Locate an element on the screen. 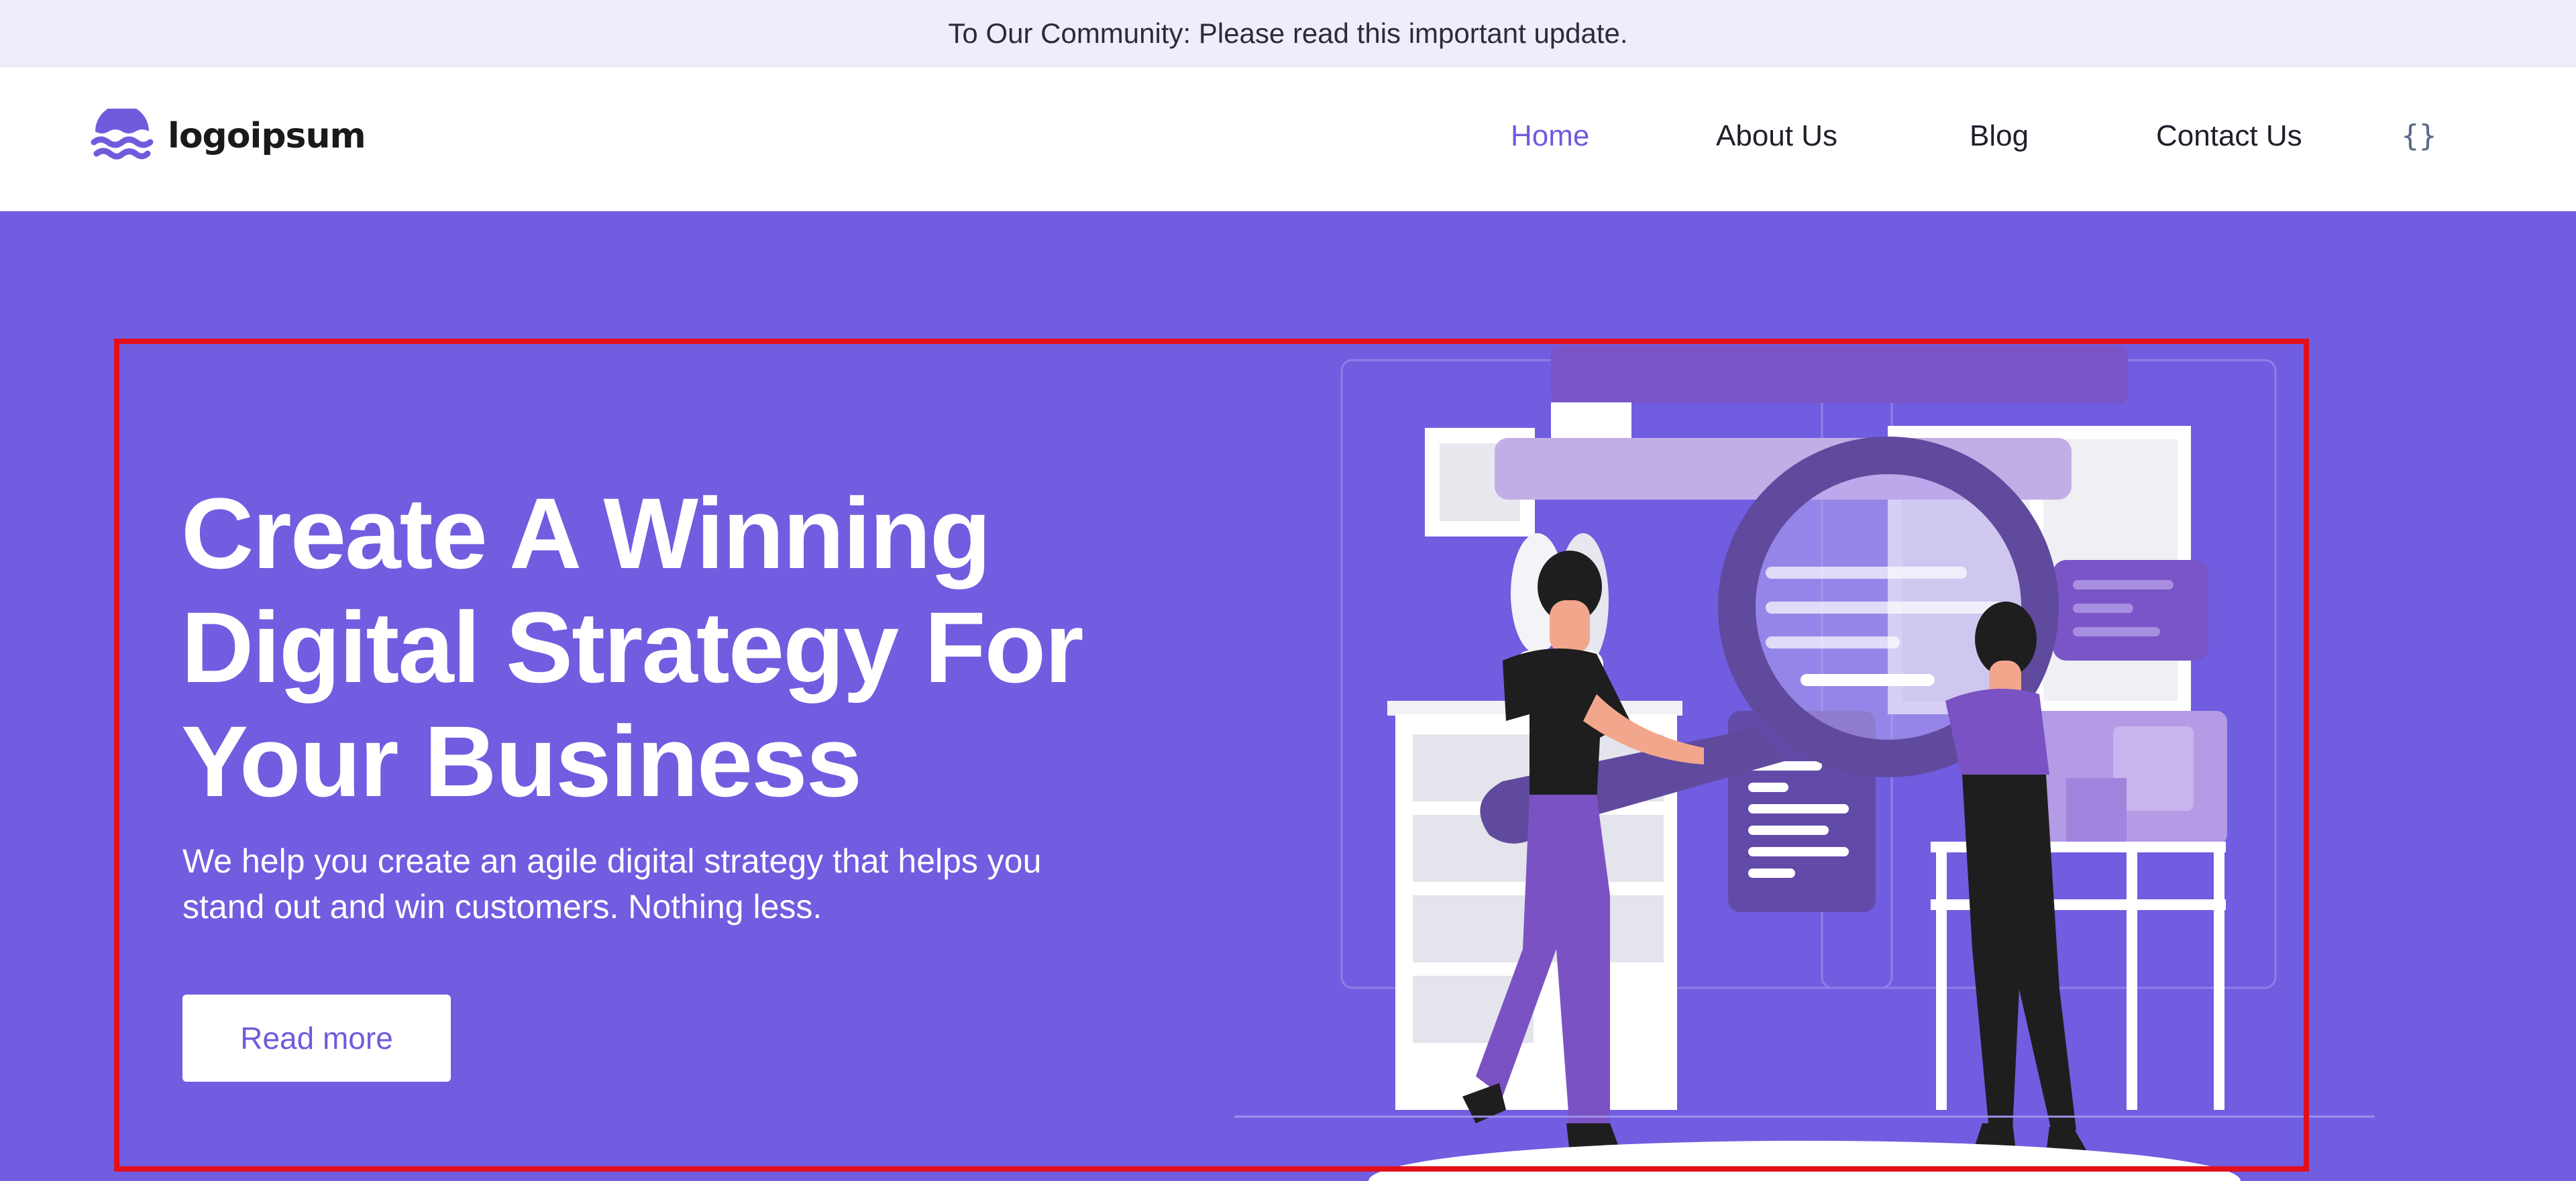 The image size is (2576, 1181). read-more-button: Read more is located at coordinates (316, 1038).